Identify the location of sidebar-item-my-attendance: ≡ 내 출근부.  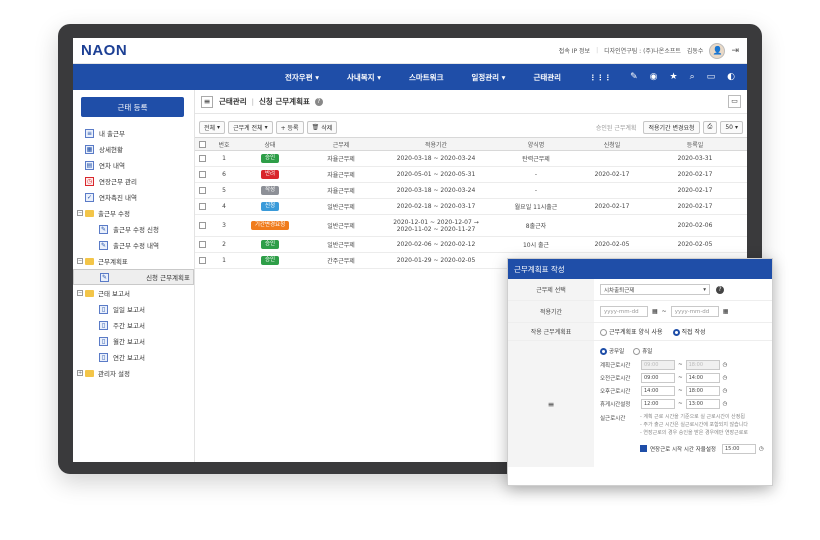
(133, 133).